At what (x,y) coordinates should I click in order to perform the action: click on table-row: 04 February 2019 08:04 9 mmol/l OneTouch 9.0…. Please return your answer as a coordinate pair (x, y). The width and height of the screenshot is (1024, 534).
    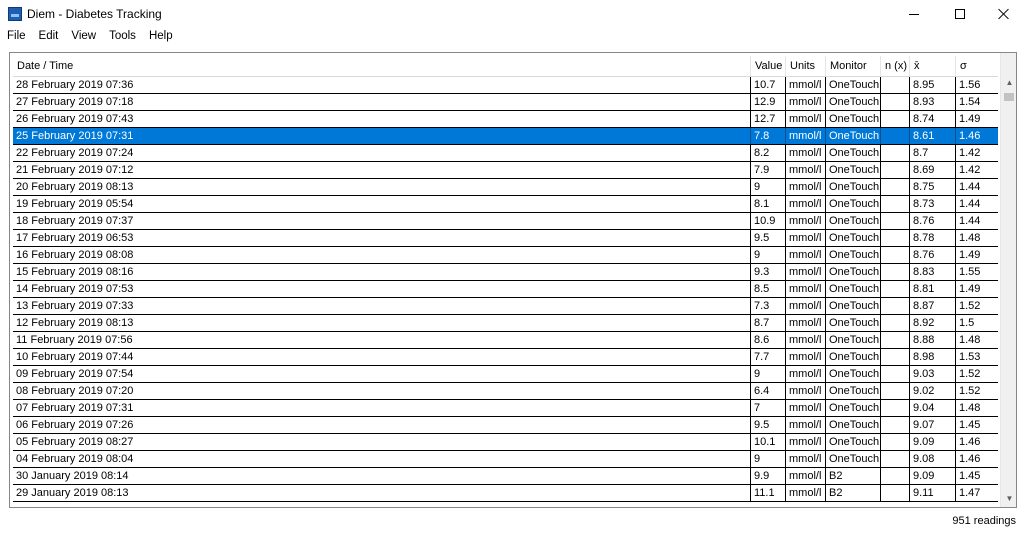
    Looking at the image, I should click on (505, 459).